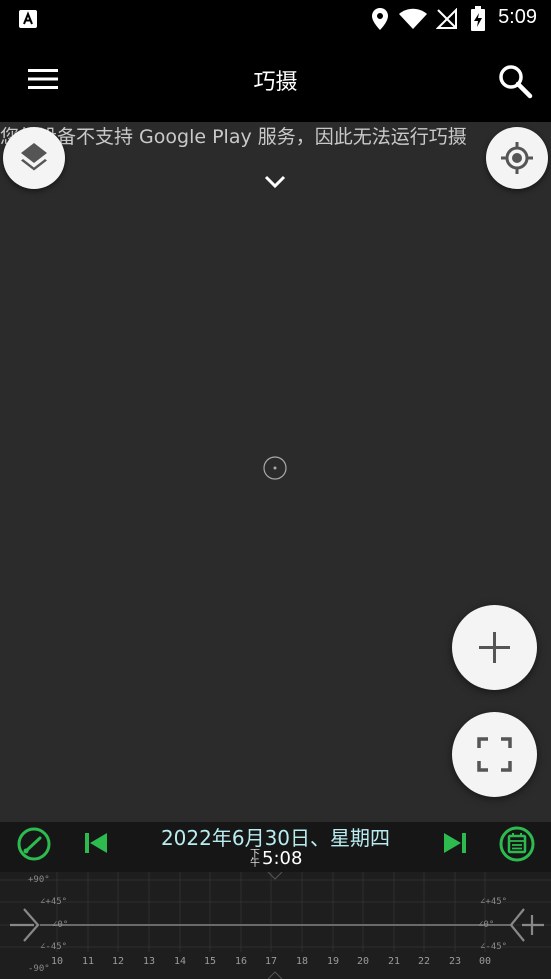  Describe the element at coordinates (275, 182) in the screenshot. I see `chevron-down-icon` at that location.